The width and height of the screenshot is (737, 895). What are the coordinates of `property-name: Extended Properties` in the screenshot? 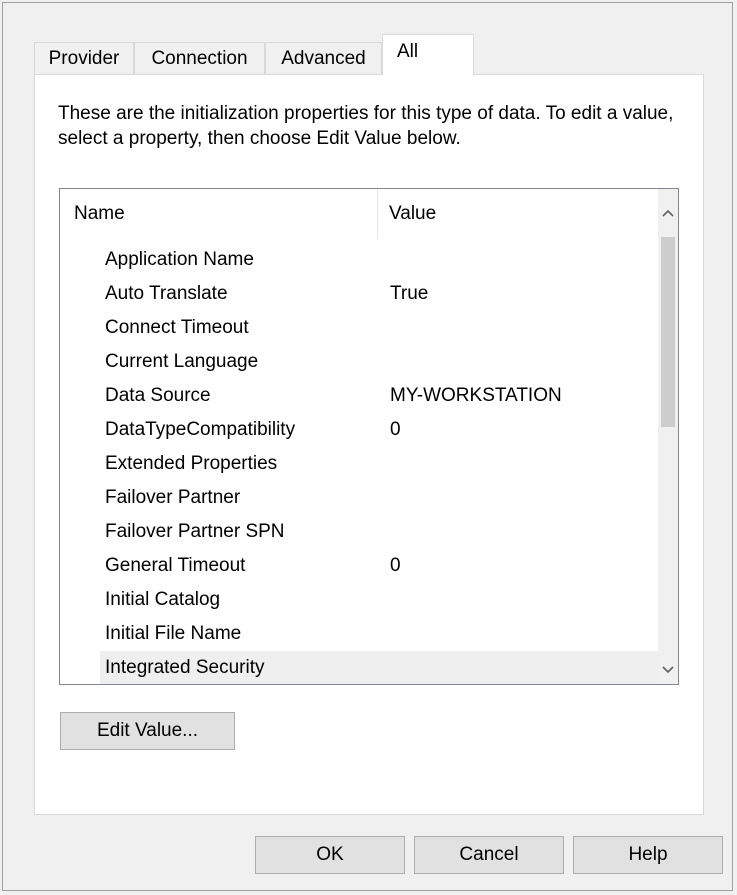 It's located at (191, 463).